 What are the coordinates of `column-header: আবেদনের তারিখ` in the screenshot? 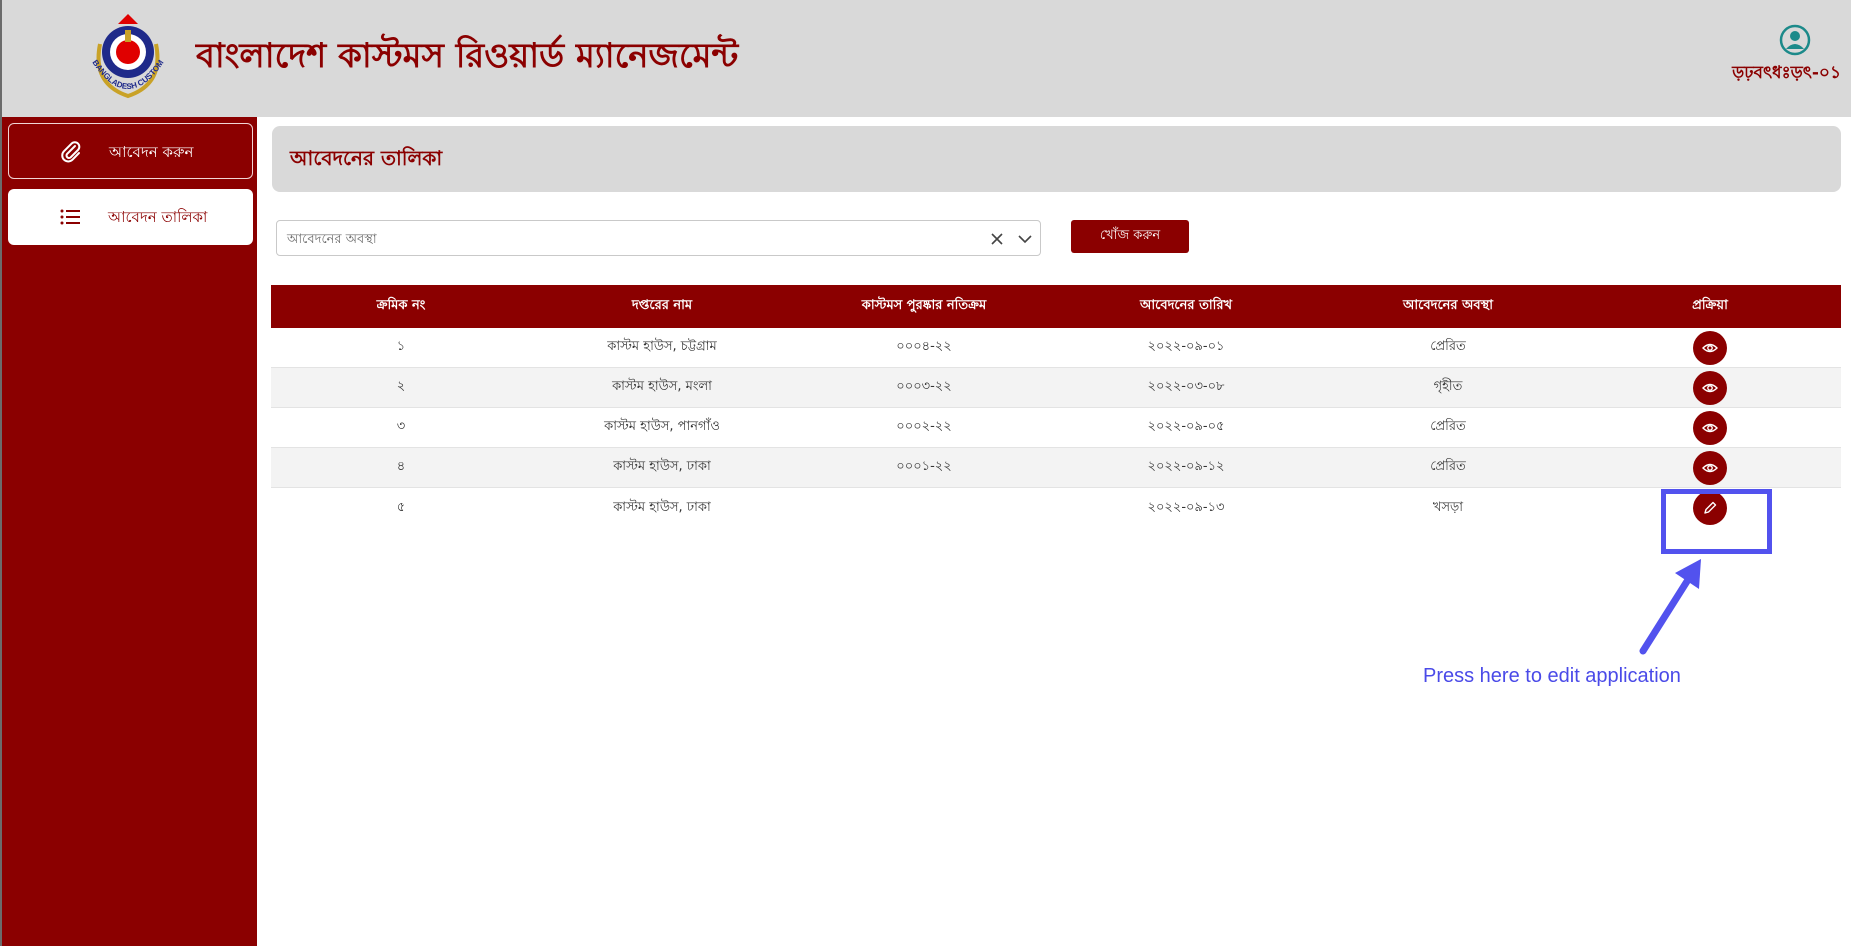 It's located at (1186, 305).